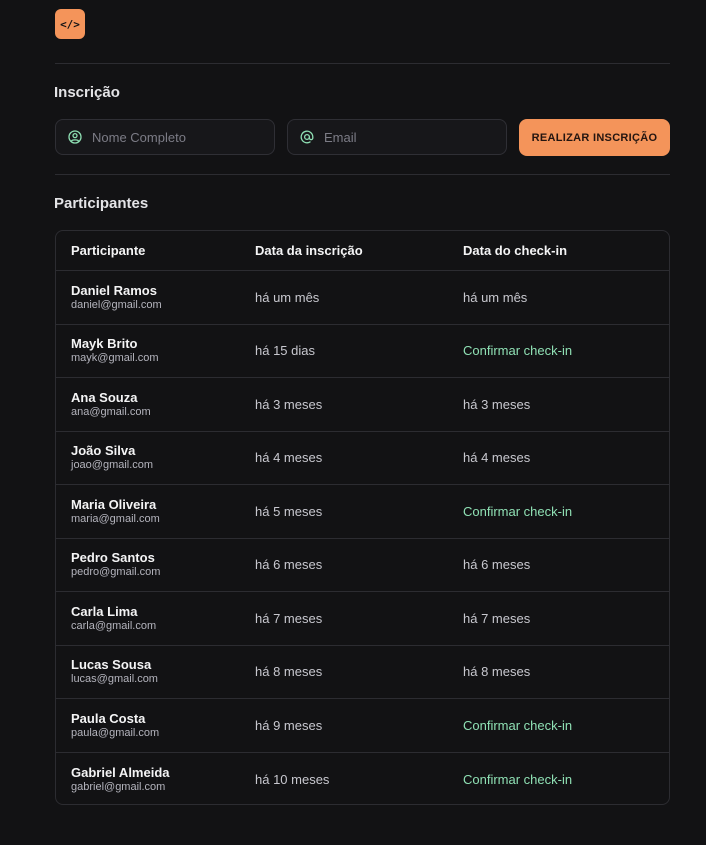  I want to click on participant-email: daniel@gmail.com, so click(116, 304).